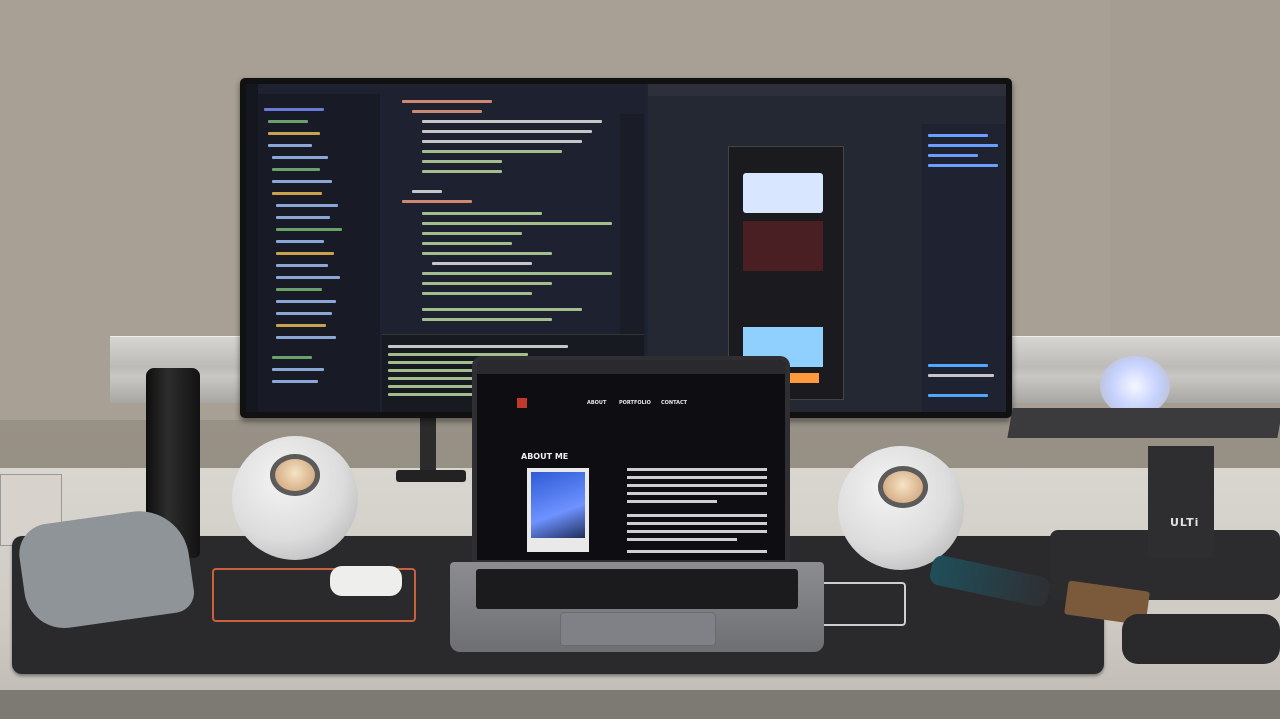 This screenshot has width=1280, height=719. Describe the element at coordinates (366, 581) in the screenshot. I see `airpods-case` at that location.